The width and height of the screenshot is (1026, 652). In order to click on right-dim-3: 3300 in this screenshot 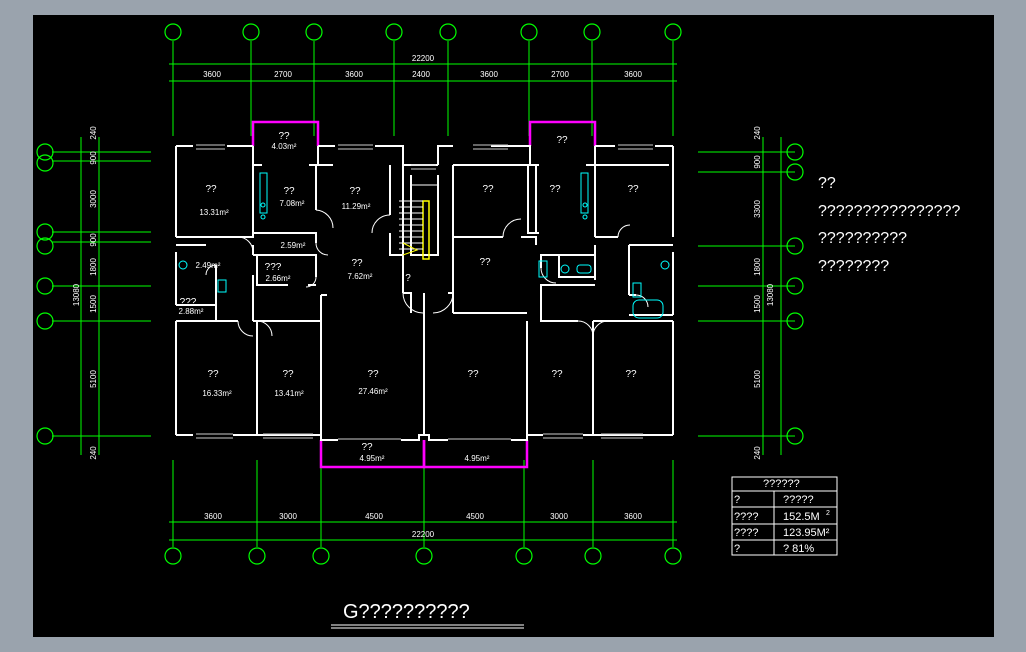, I will do `click(757, 209)`.